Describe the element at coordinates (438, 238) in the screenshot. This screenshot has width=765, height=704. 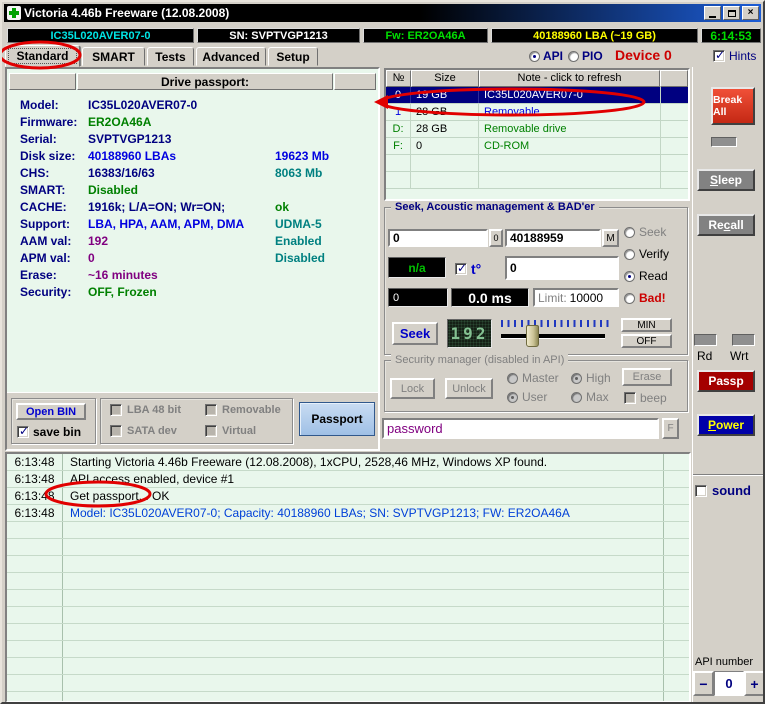
I see `start-lba-input` at that location.